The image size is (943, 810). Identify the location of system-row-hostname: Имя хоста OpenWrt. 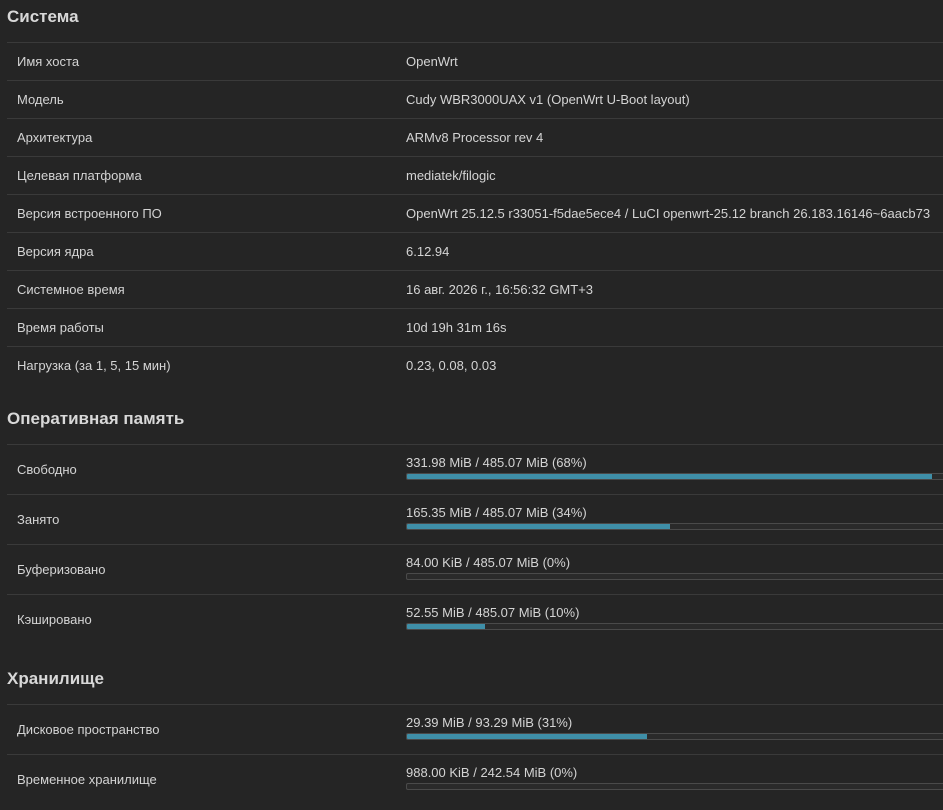
(475, 61).